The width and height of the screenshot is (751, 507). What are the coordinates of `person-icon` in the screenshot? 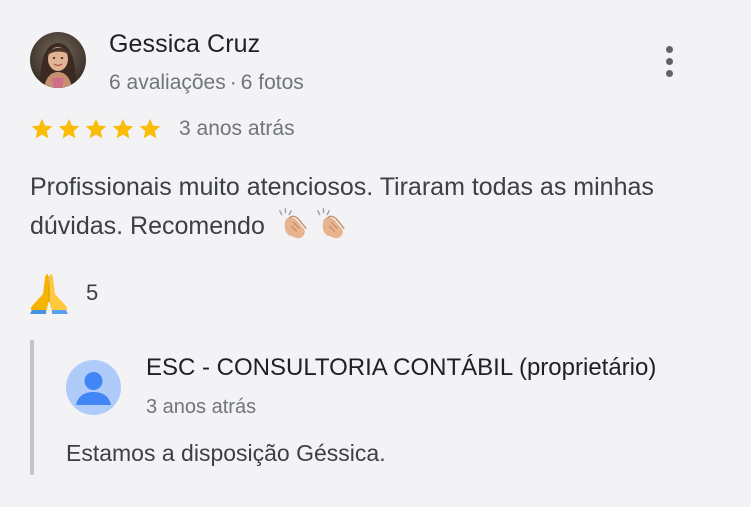 It's located at (93, 388).